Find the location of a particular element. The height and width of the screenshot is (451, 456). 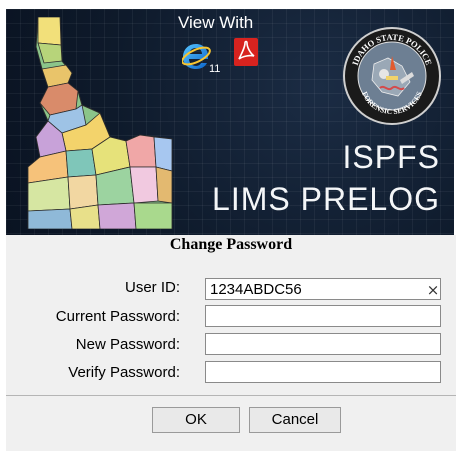

new-password-input is located at coordinates (323, 344).